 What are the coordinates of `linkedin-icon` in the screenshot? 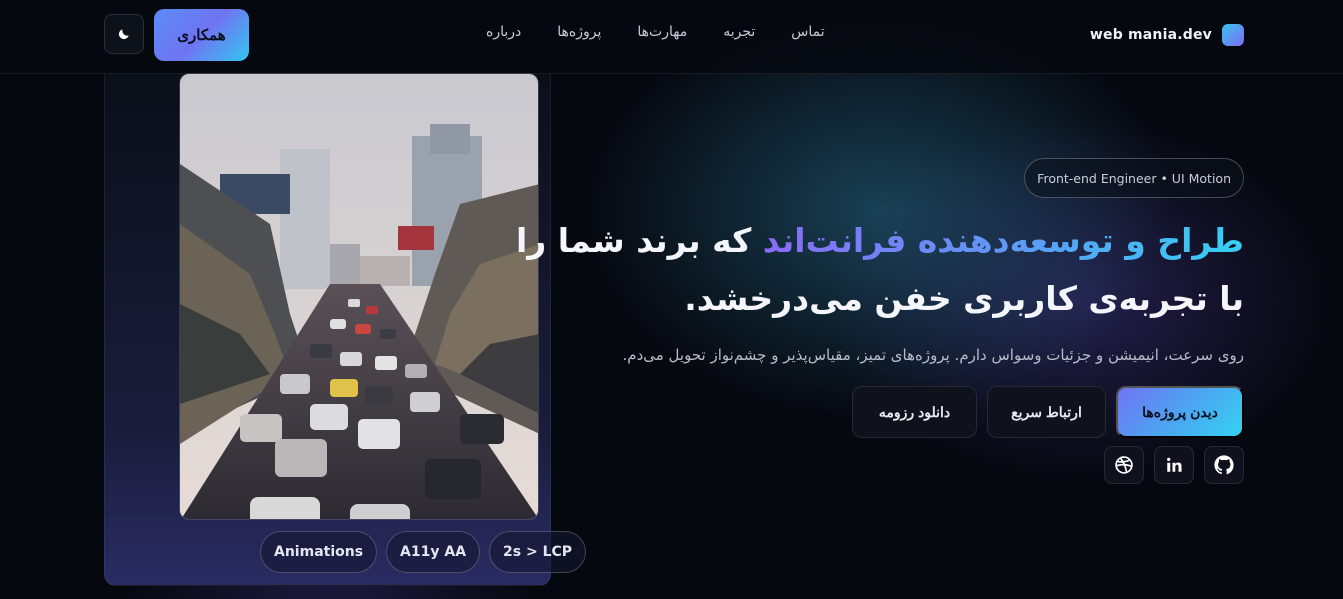 It's located at (1174, 464).